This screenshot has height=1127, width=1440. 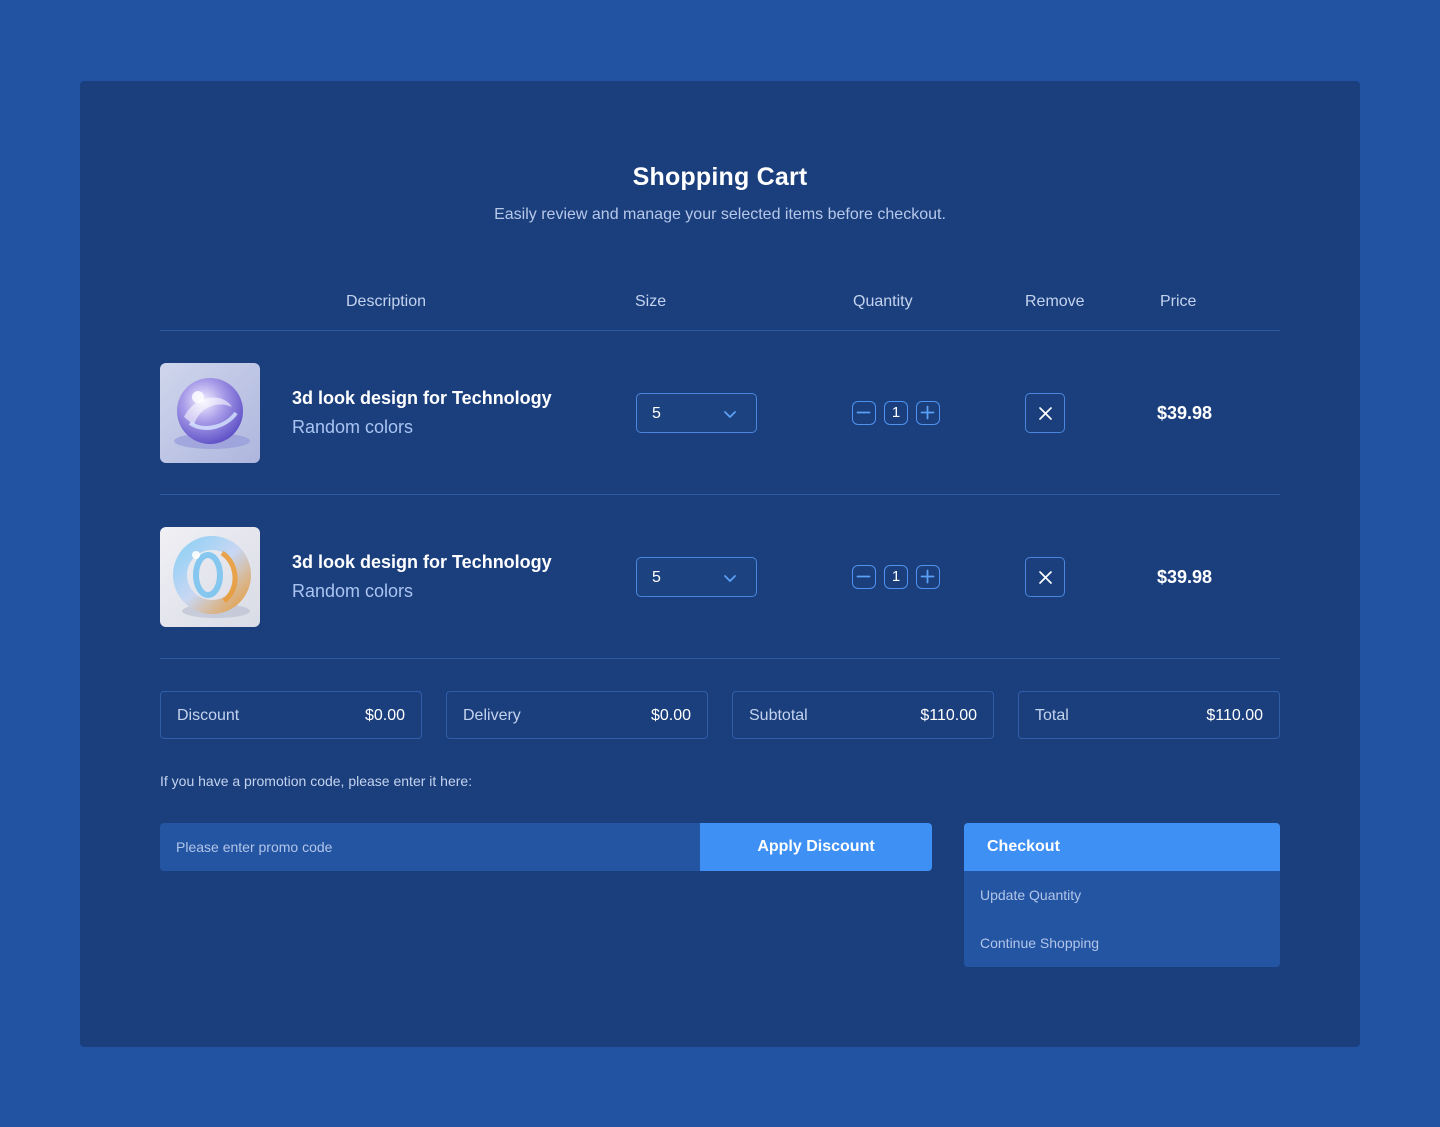 What do you see at coordinates (210, 413) in the screenshot?
I see `glass-sphere-image` at bounding box center [210, 413].